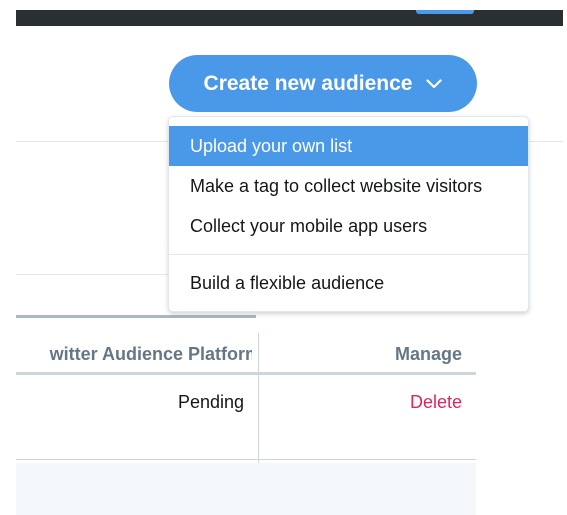  Describe the element at coordinates (210, 402) in the screenshot. I see `status-cell: Pending` at that location.